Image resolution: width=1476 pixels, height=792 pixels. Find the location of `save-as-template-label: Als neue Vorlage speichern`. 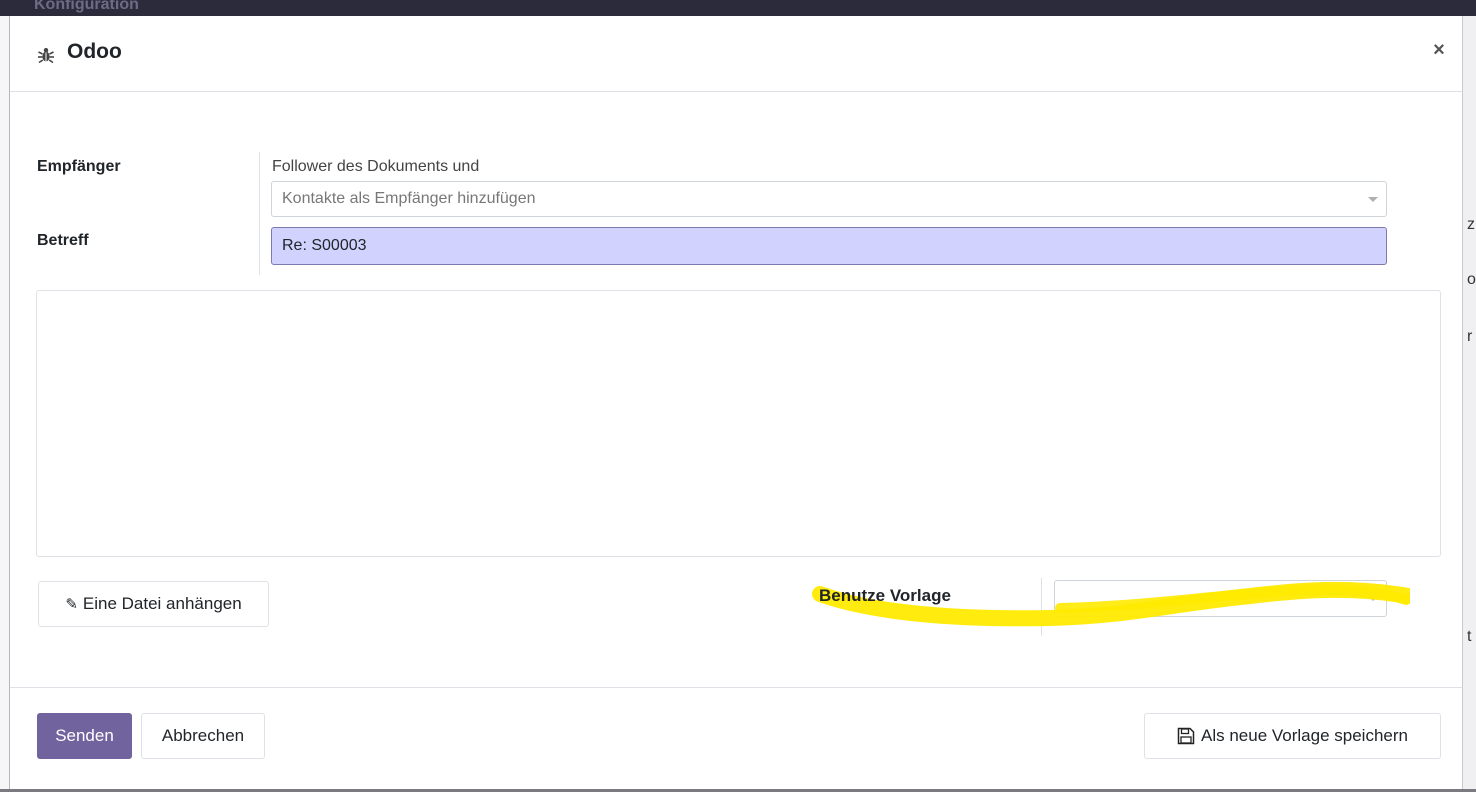

save-as-template-label: Als neue Vorlage speichern is located at coordinates (1304, 735).